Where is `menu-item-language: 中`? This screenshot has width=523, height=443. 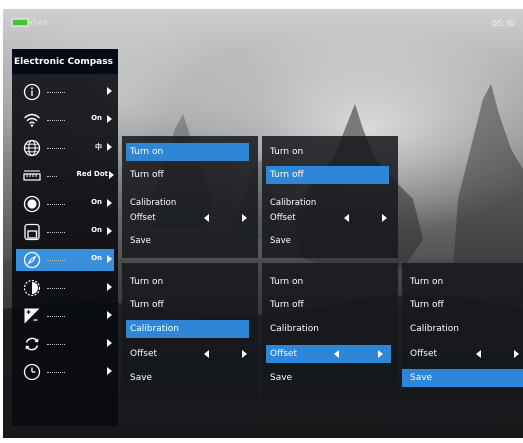
menu-item-language: 中 is located at coordinates (65, 148).